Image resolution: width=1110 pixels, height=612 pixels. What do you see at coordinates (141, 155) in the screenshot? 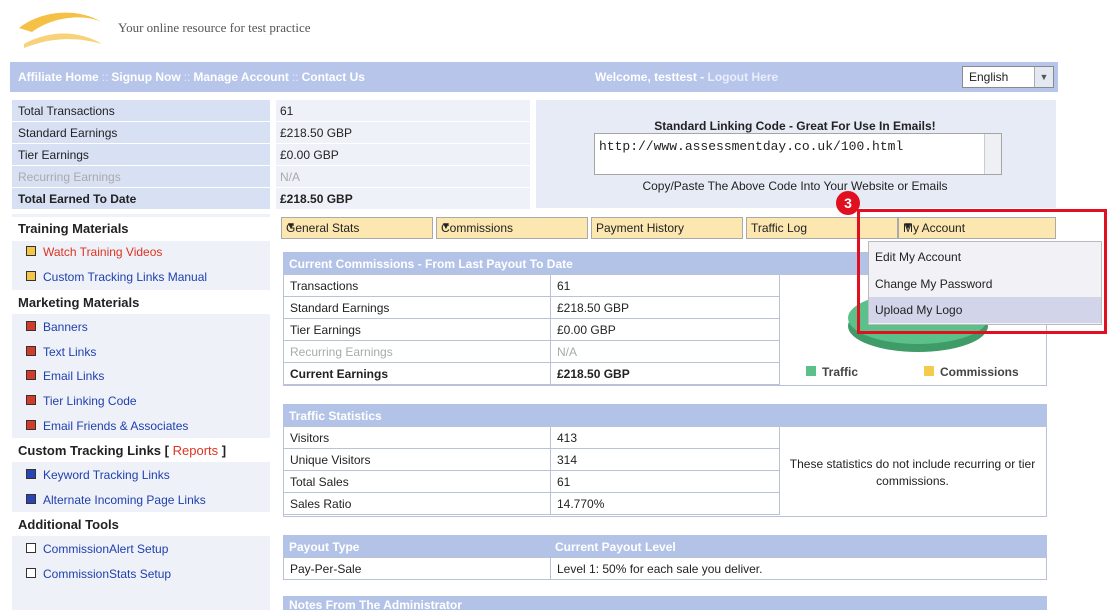
I see `stat-label-row: Tier Earnings` at bounding box center [141, 155].